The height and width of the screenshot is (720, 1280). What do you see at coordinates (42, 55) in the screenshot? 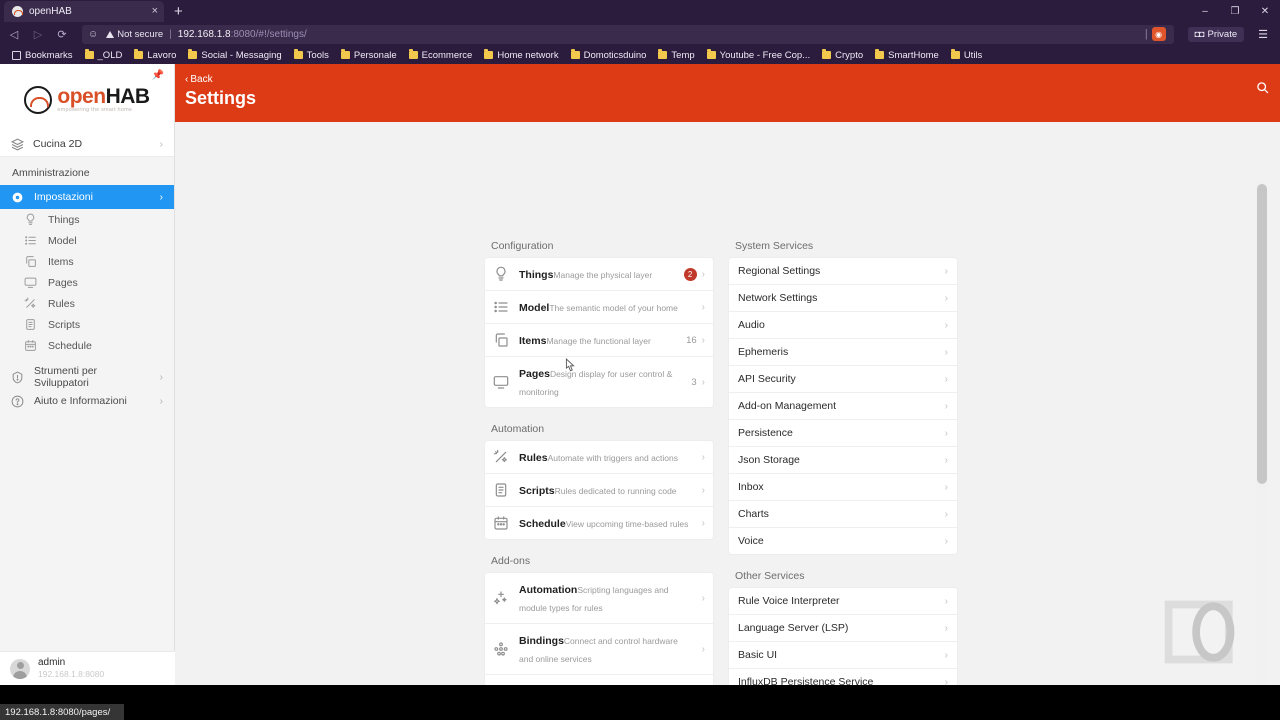
I see `bookmark-item: Bookmarks` at bounding box center [42, 55].